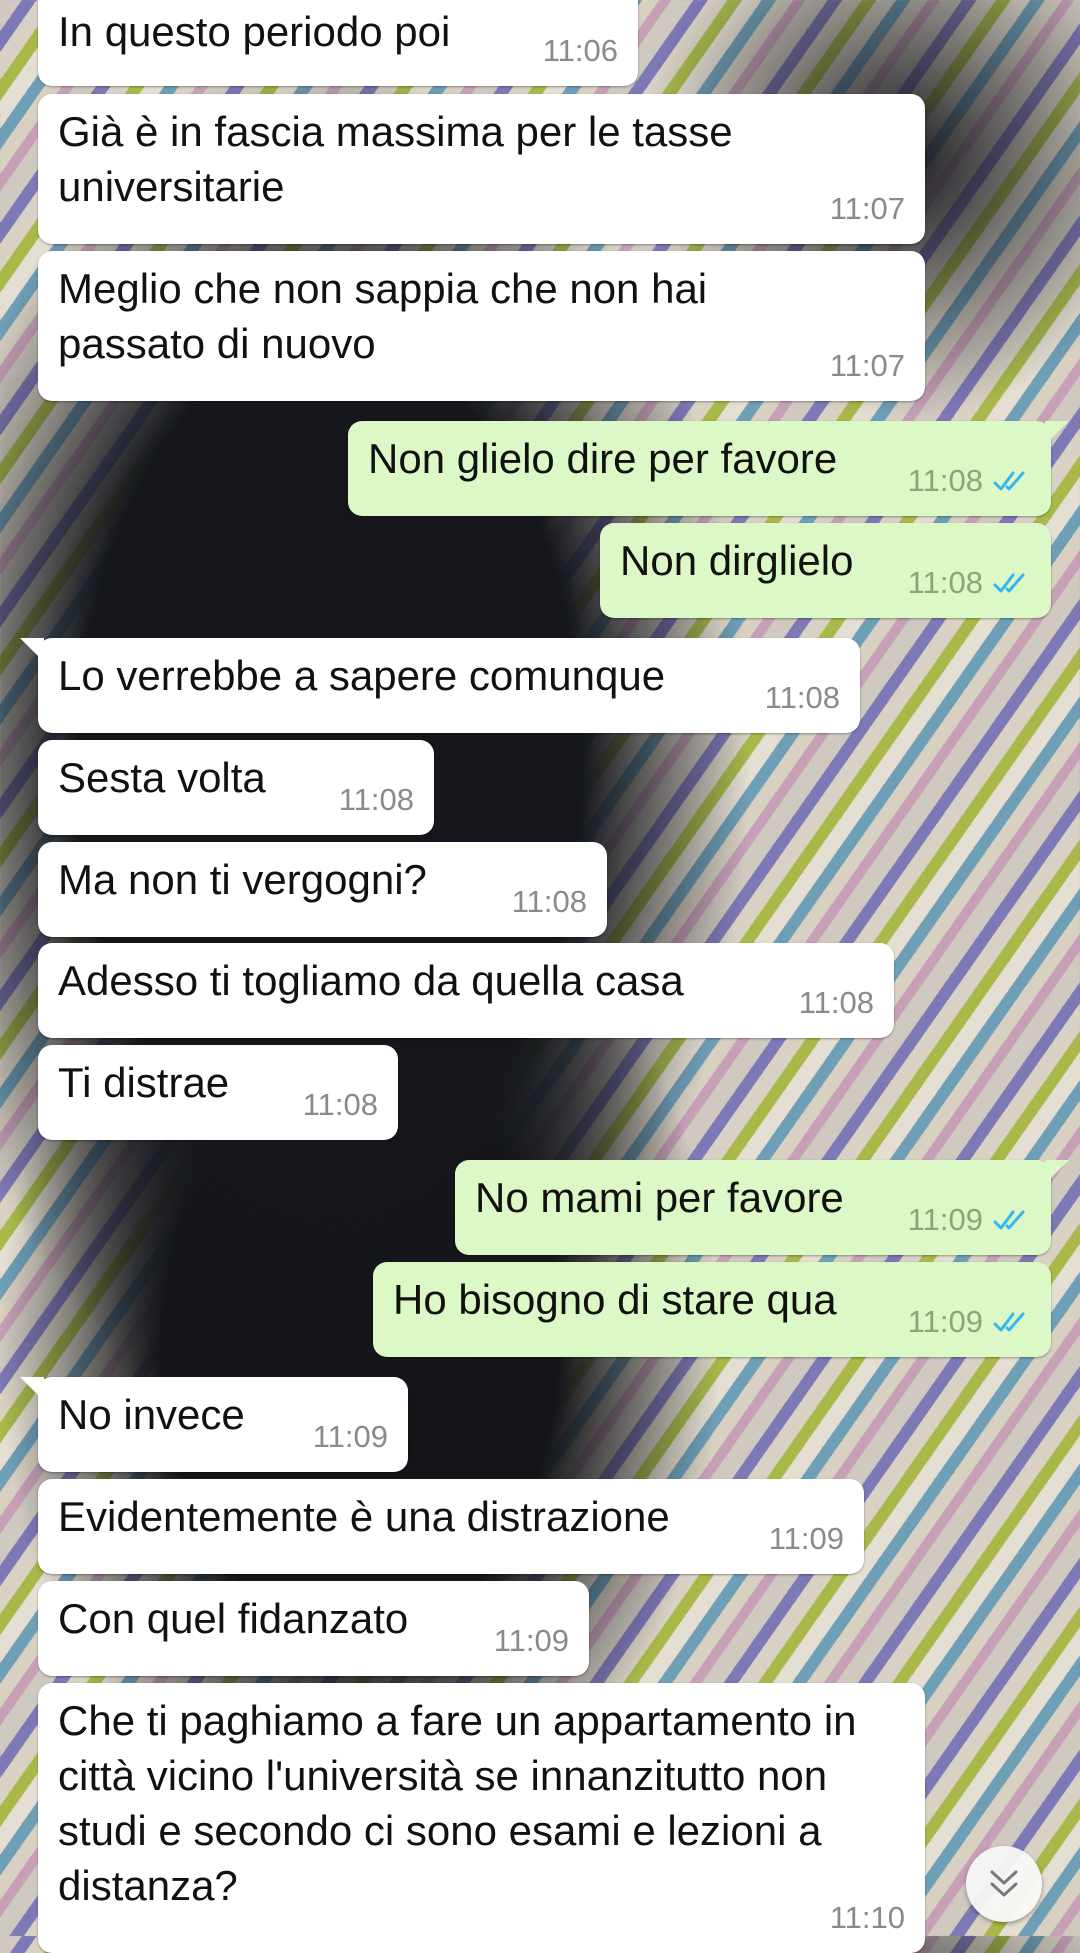  Describe the element at coordinates (580, 50) in the screenshot. I see `message-time: 11:06` at that location.